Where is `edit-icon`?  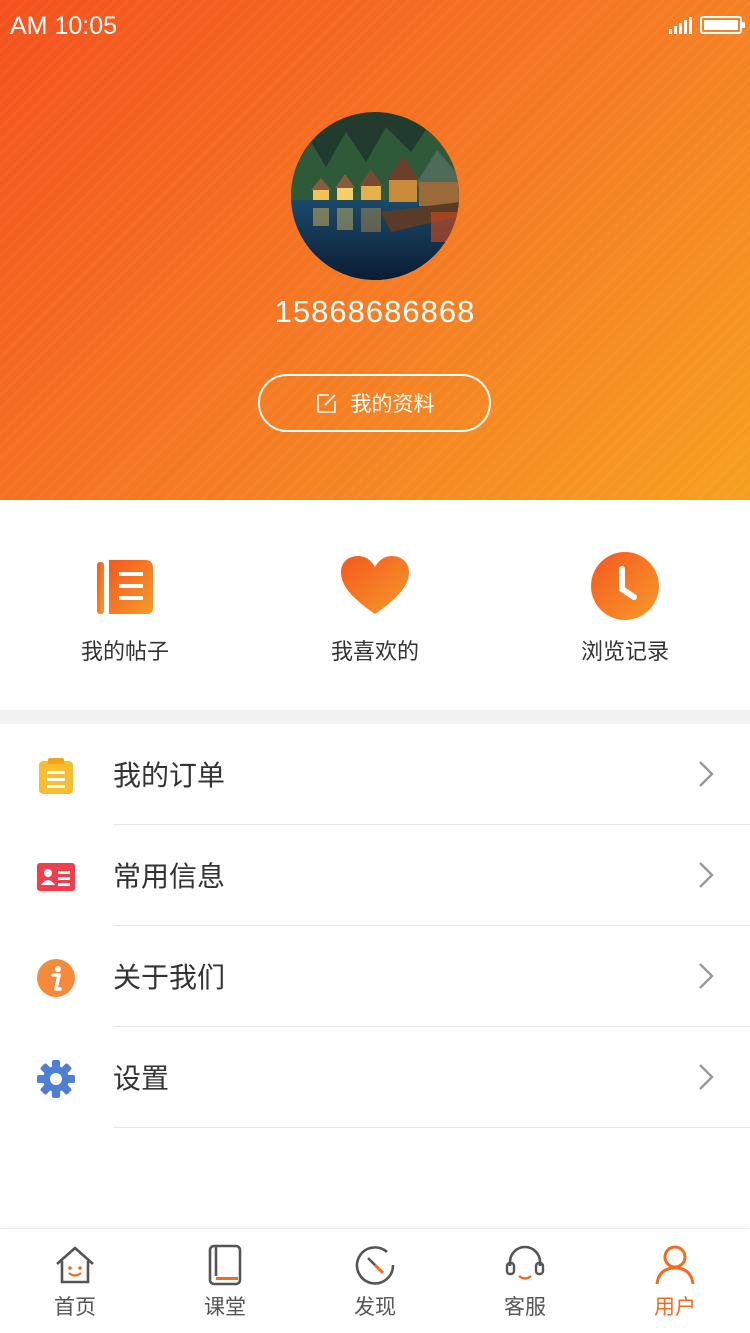
edit-icon is located at coordinates (326, 403).